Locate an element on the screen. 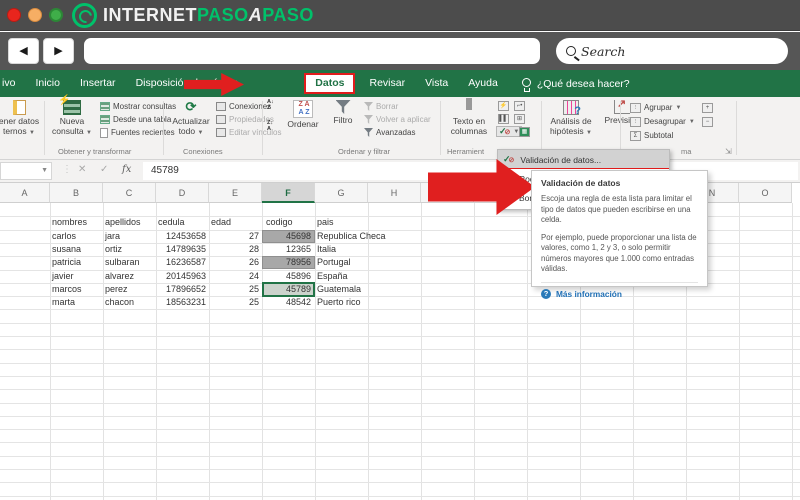 This screenshot has width=800, height=500. search-input: Search is located at coordinates (672, 51).